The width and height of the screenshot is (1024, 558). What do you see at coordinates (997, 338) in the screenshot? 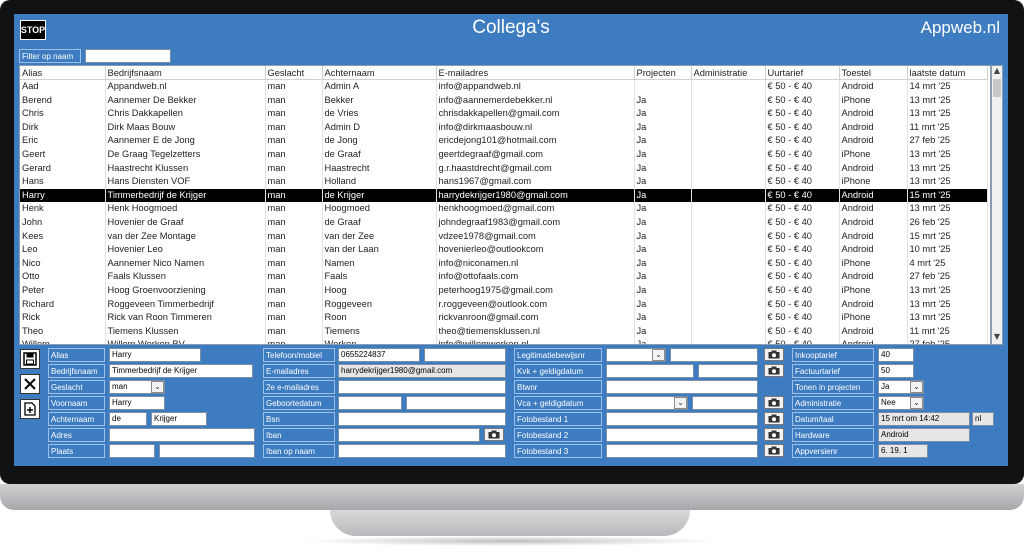
I see `scroll-down-icon: ▼` at bounding box center [997, 338].